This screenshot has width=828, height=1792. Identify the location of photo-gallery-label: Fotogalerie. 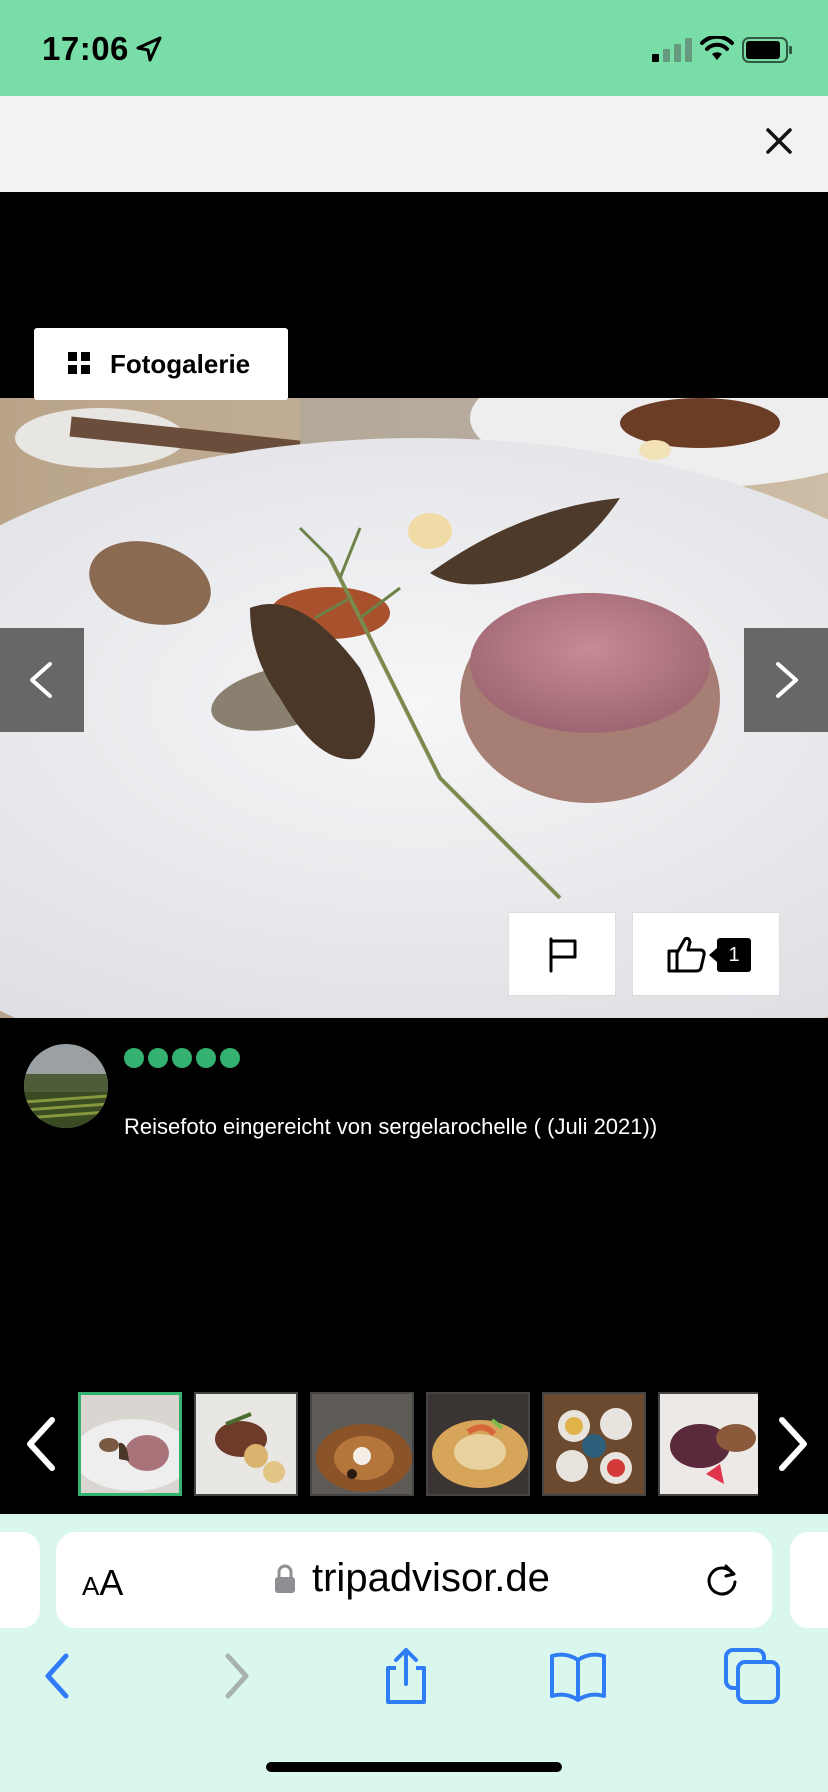
(180, 364).